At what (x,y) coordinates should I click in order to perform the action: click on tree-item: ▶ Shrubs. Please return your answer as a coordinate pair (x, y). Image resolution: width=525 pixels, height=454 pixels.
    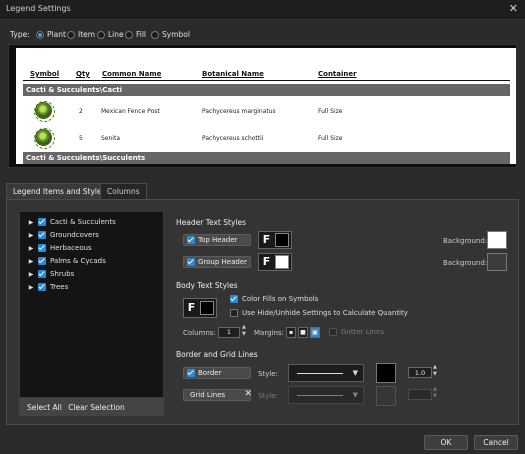
    Looking at the image, I should click on (47, 274).